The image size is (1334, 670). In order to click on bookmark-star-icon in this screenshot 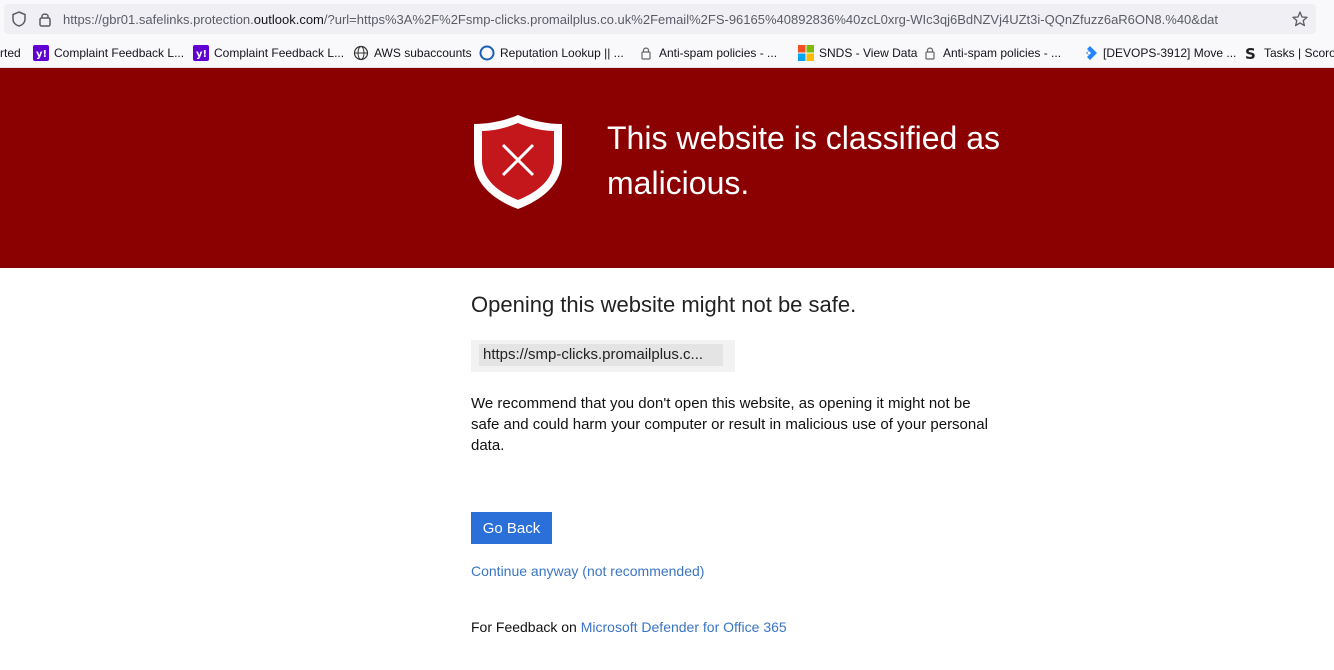, I will do `click(1300, 19)`.